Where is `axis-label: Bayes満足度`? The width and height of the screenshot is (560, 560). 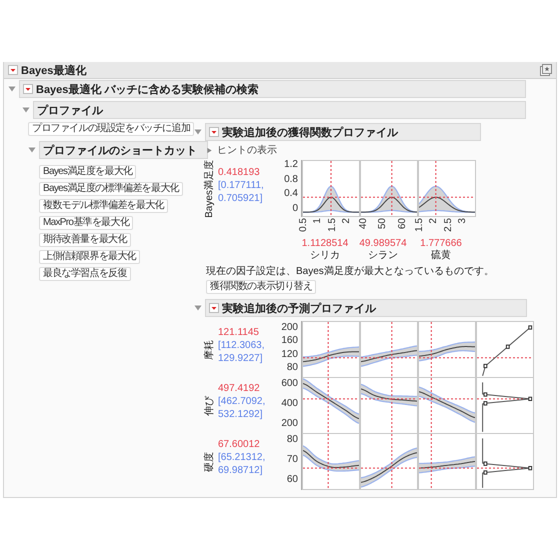
axis-label: Bayes満足度 is located at coordinates (209, 189).